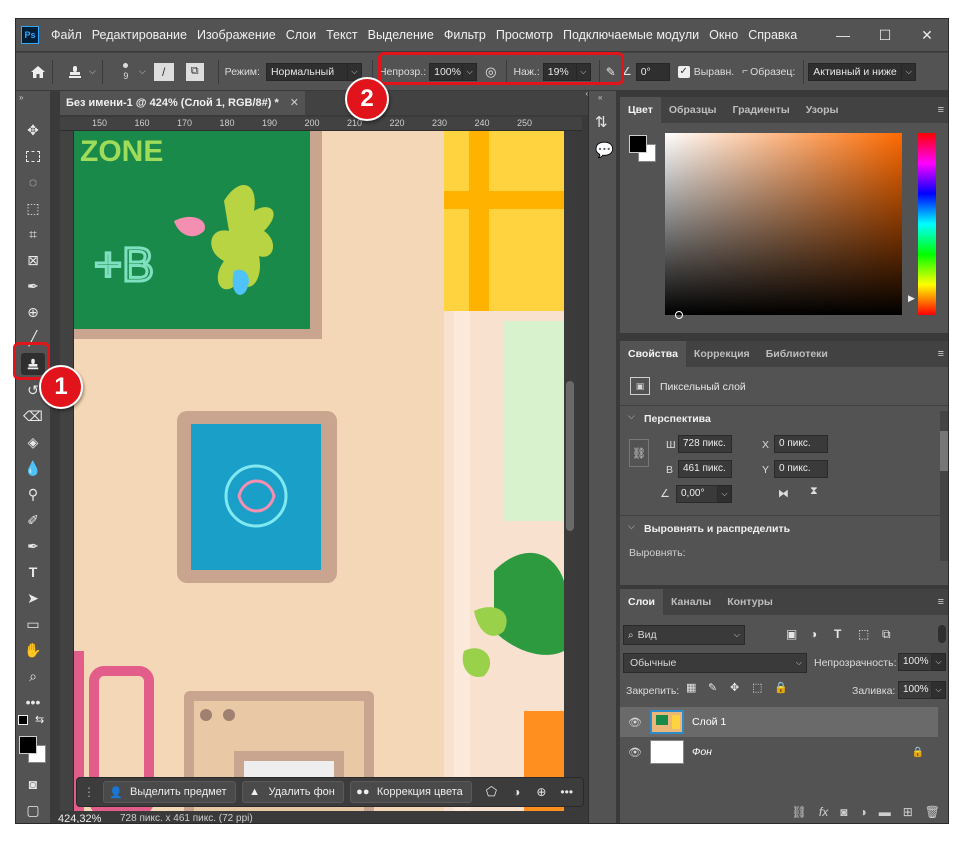 This screenshot has height=841, width=966. What do you see at coordinates (79, 818) in the screenshot?
I see `zoom-level: 424,32%` at bounding box center [79, 818].